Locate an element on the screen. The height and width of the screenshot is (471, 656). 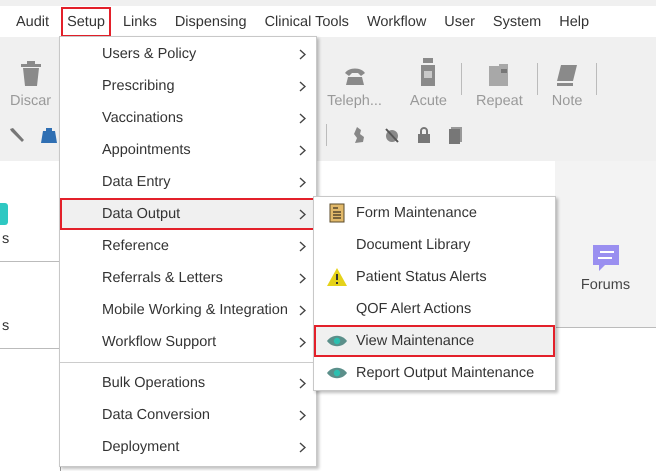
menu-item: Workflow Support is located at coordinates (188, 342).